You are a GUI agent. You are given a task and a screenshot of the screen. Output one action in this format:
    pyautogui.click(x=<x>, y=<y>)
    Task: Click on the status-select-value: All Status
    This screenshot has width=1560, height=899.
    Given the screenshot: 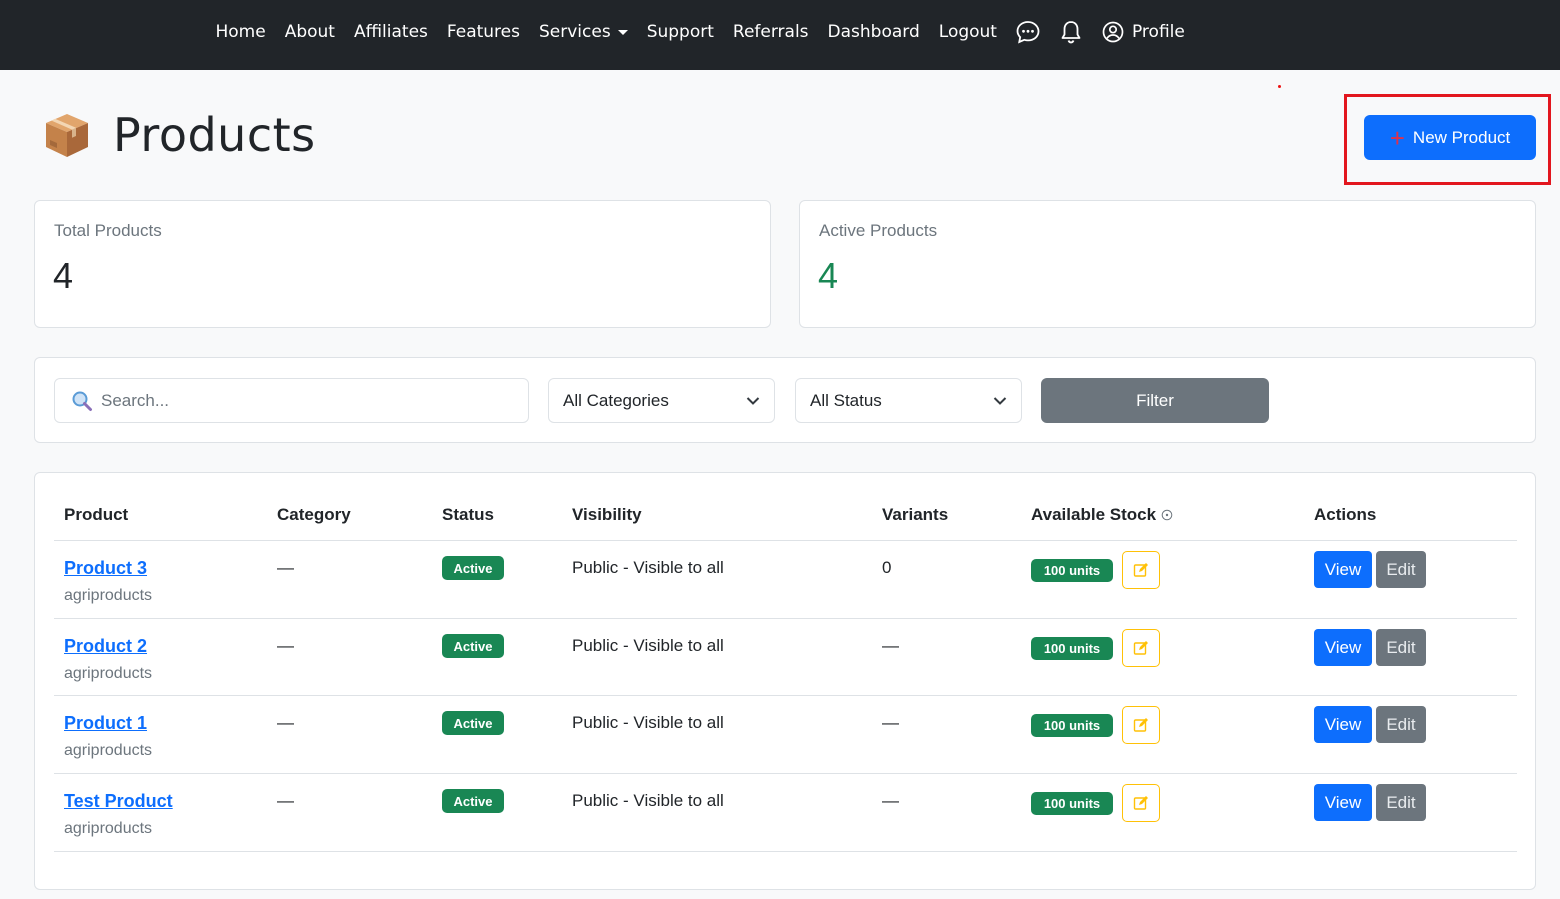 What is the action you would take?
    pyautogui.click(x=846, y=400)
    